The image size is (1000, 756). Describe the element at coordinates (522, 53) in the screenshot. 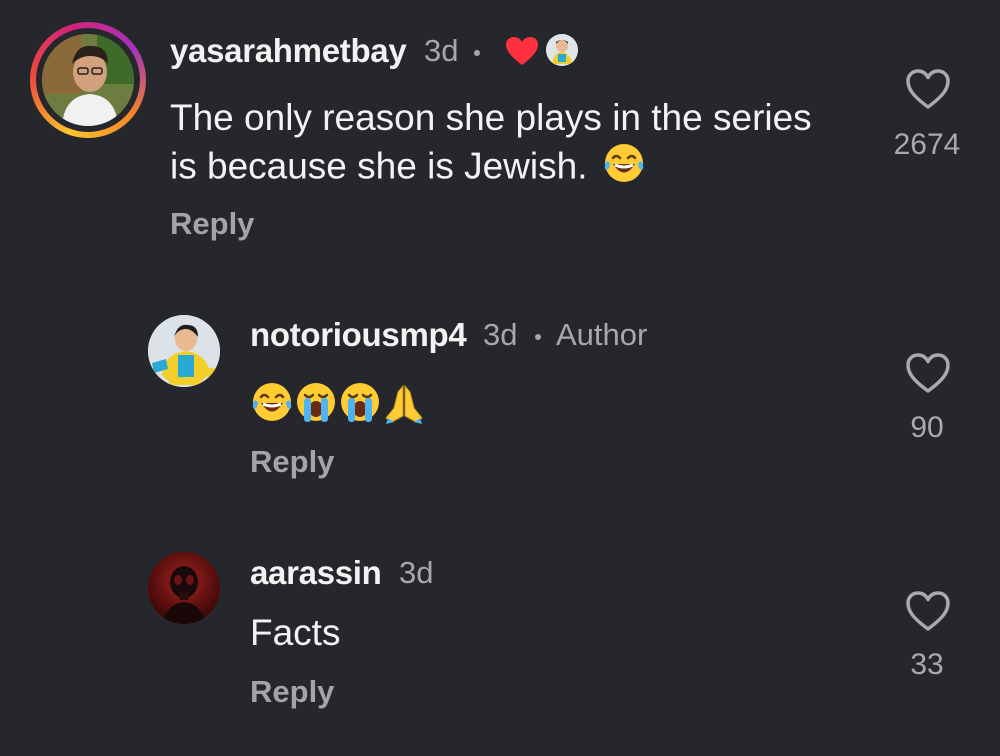

I see `heart-filled-icon` at that location.